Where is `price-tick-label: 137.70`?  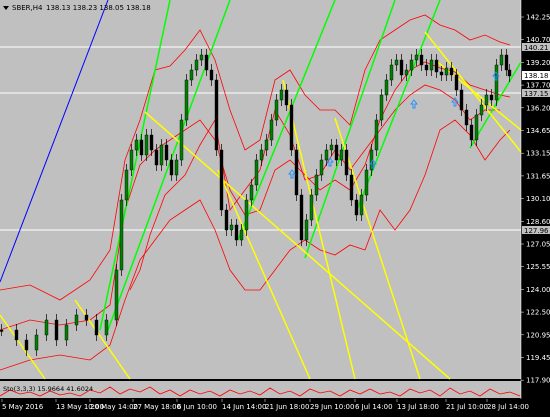
price-tick-label: 137.70 is located at coordinates (538, 86).